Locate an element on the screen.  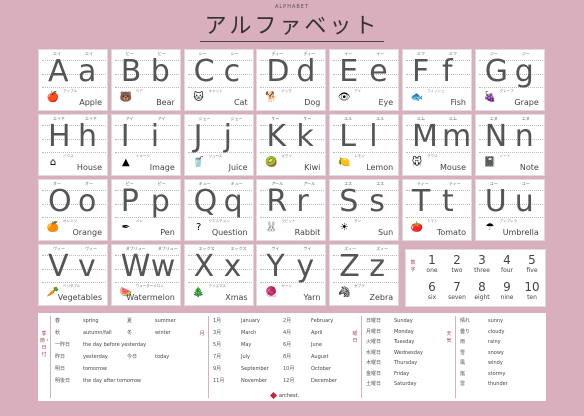
letter-pair: Nn is located at coordinates (510, 137).